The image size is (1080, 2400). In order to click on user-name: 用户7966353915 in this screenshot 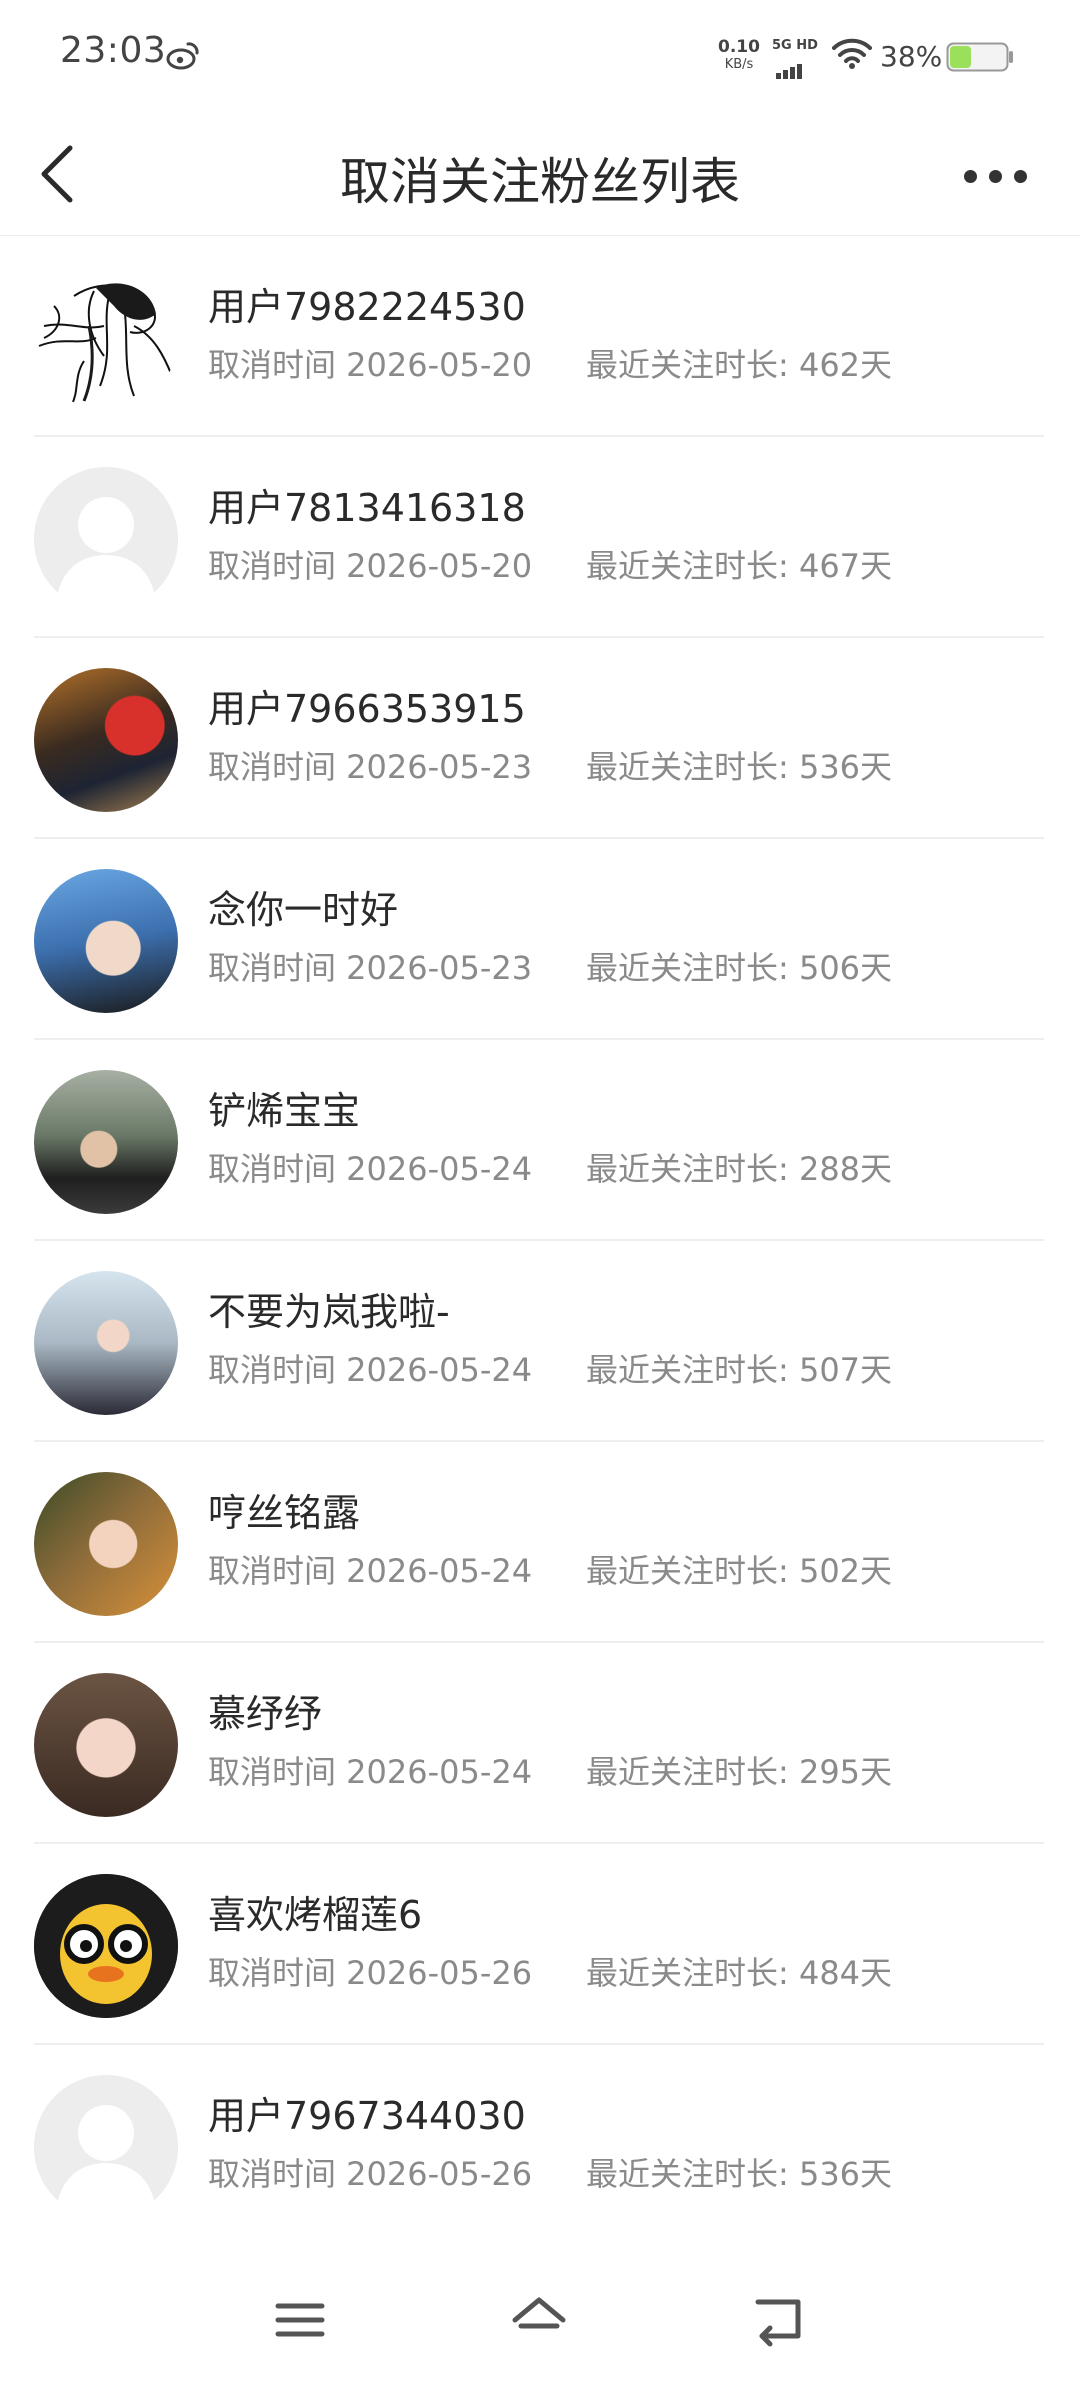, I will do `click(367, 709)`.